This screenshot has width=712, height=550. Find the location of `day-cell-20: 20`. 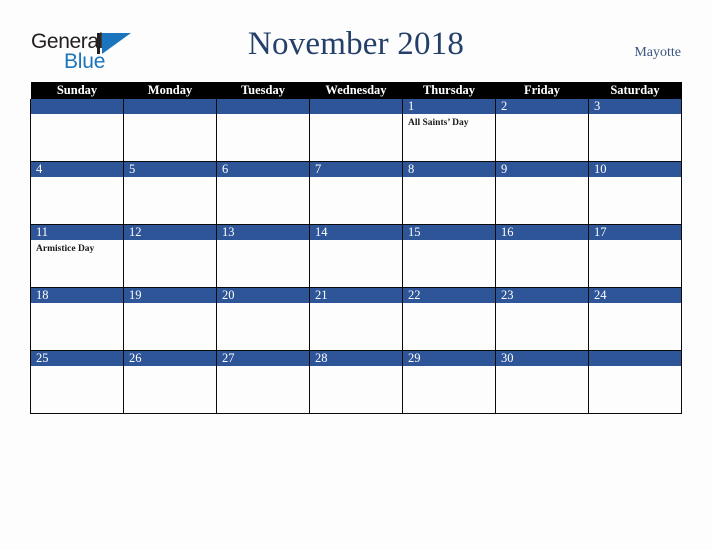

day-cell-20: 20 is located at coordinates (263, 319).